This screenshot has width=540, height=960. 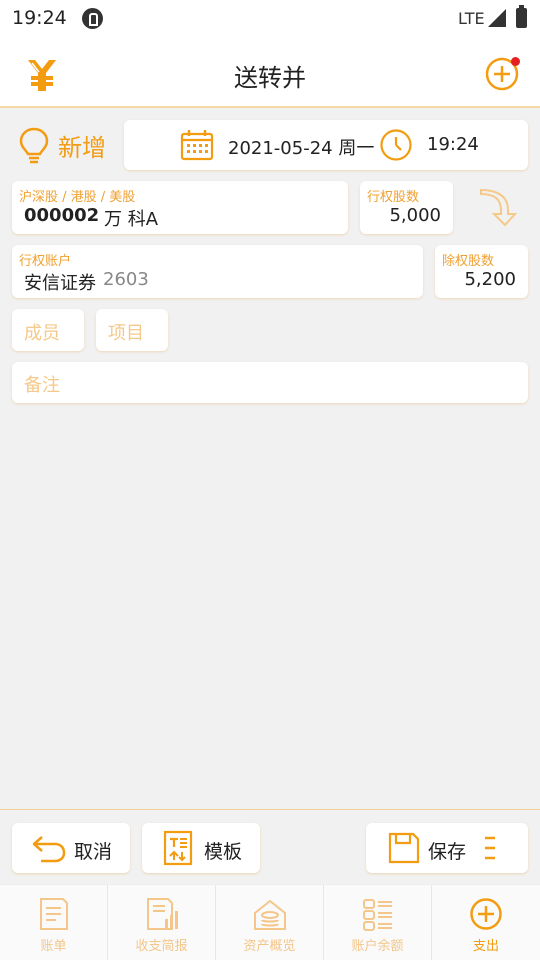 I want to click on time-value: 19:24, so click(x=453, y=144).